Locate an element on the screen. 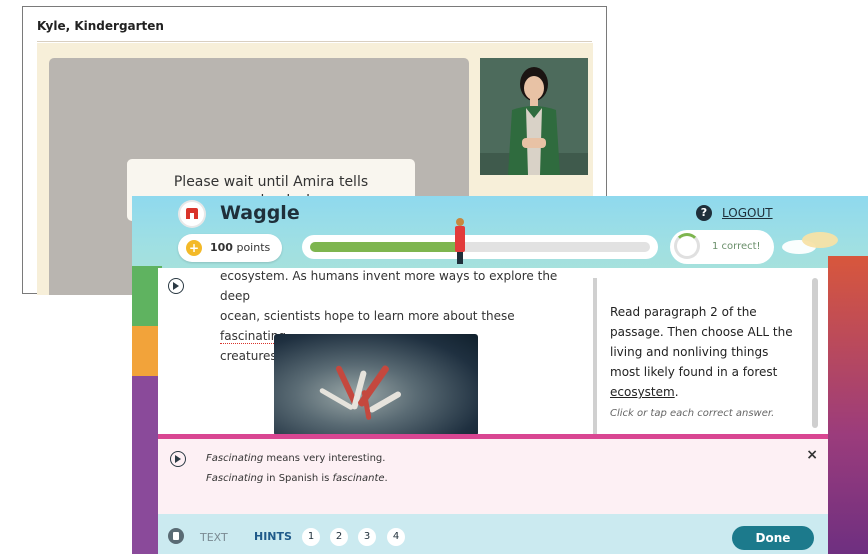 The width and height of the screenshot is (868, 554). close-icon: × is located at coordinates (812, 455).